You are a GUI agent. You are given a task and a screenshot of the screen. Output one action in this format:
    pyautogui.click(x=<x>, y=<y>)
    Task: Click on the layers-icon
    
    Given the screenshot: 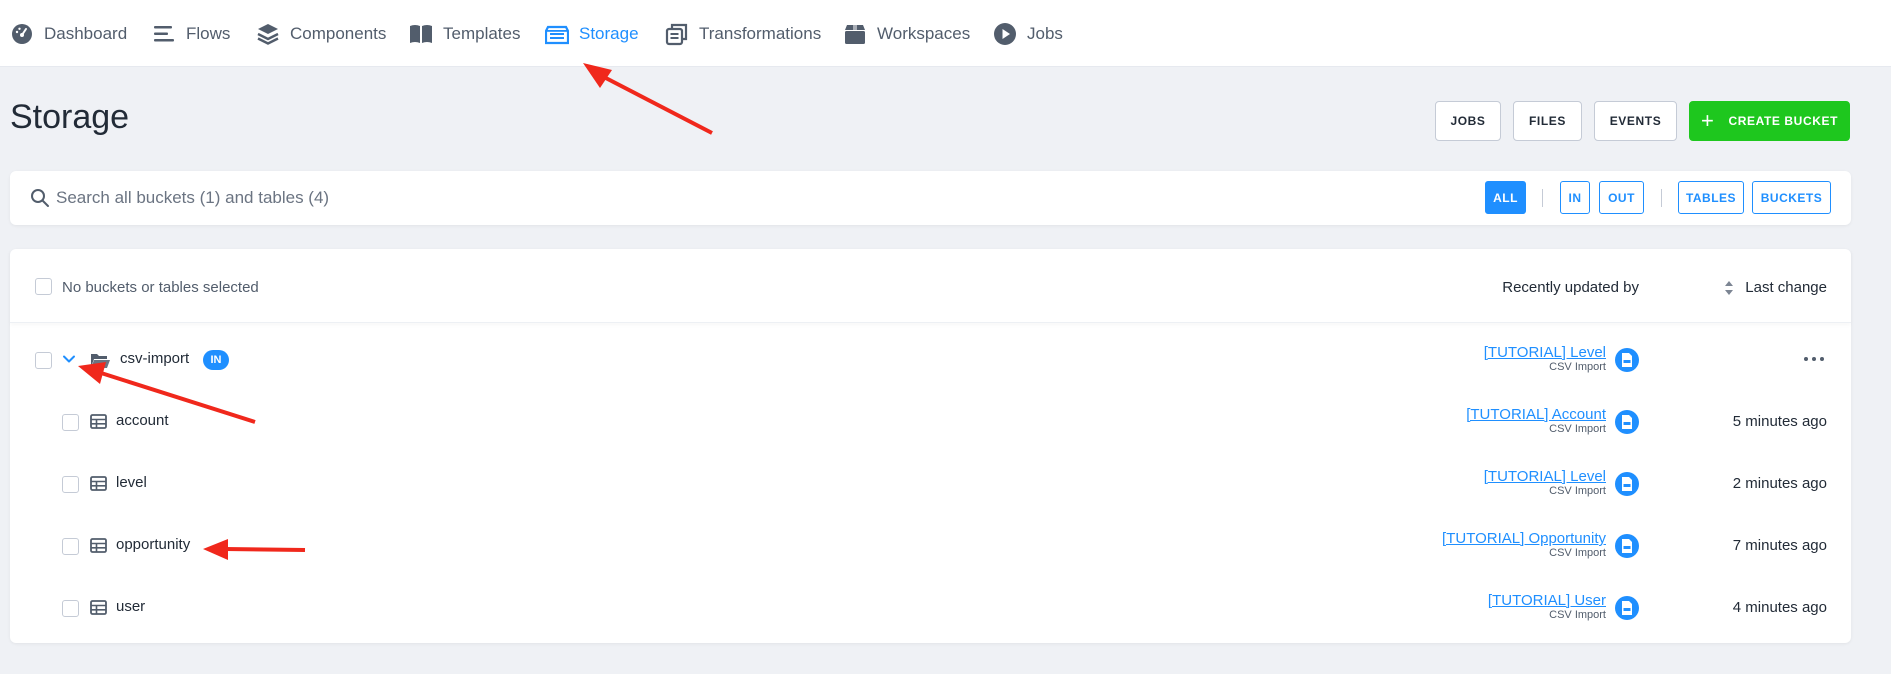 What is the action you would take?
    pyautogui.click(x=268, y=34)
    